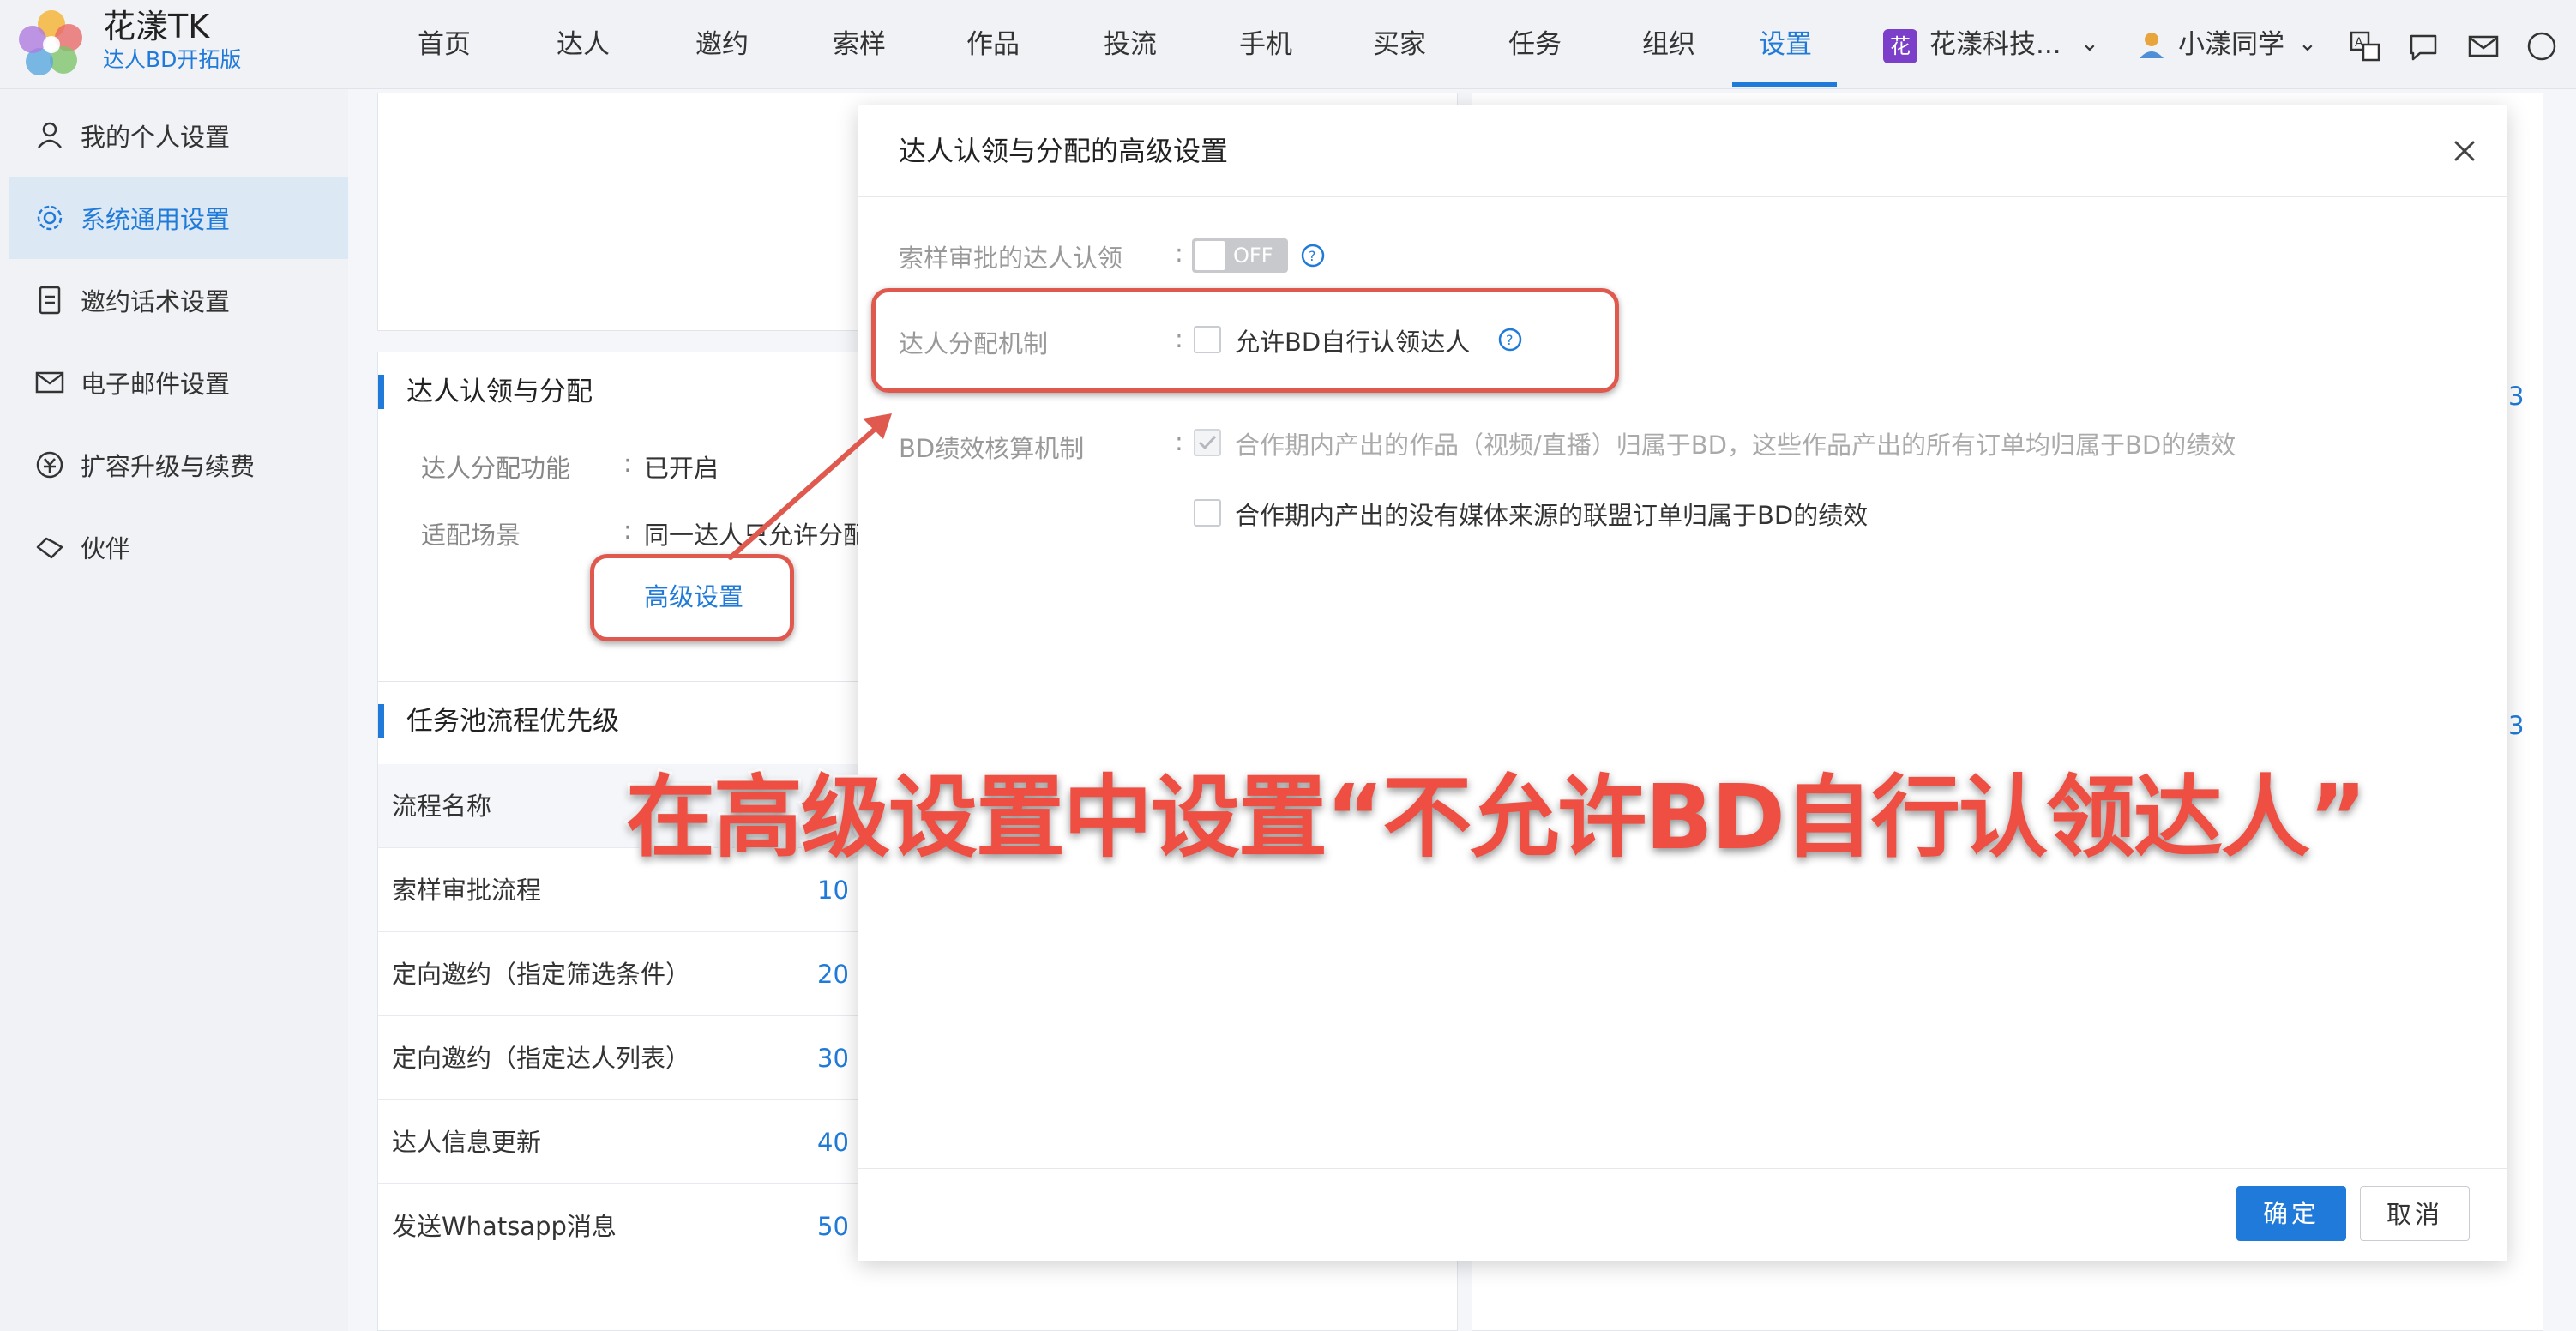 The height and width of the screenshot is (1331, 2576). Describe the element at coordinates (1683, 1214) in the screenshot. I see `dialog-footer: 确定 取消` at that location.